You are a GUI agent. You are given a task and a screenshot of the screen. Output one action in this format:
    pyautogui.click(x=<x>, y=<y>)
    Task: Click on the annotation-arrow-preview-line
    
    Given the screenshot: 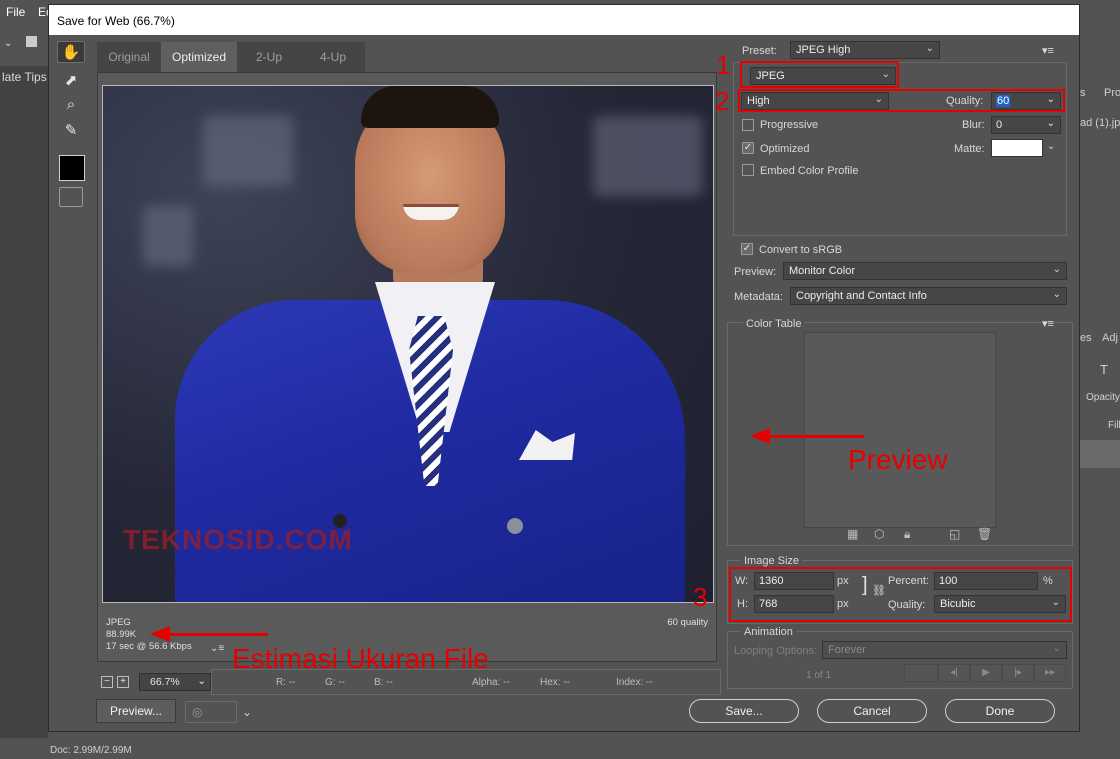 What is the action you would take?
    pyautogui.click(x=816, y=436)
    